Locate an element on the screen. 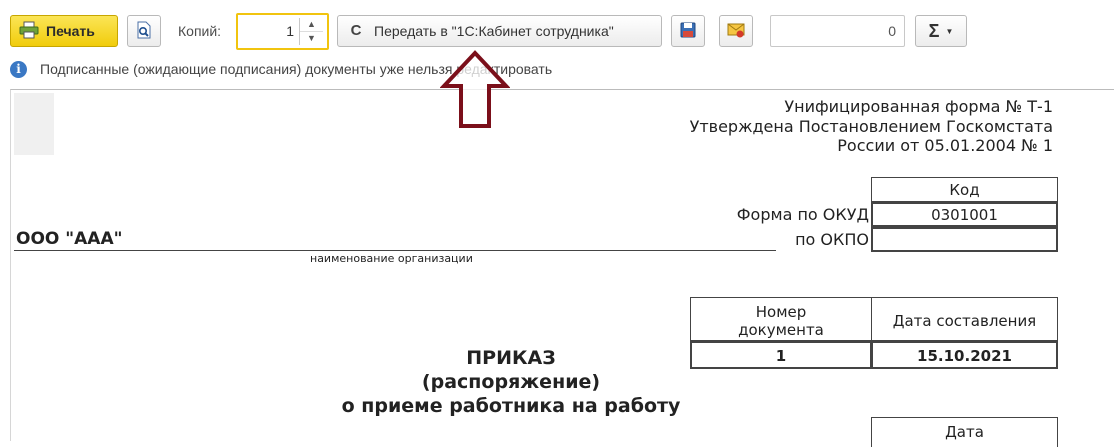  document-row-header is located at coordinates (34, 124).